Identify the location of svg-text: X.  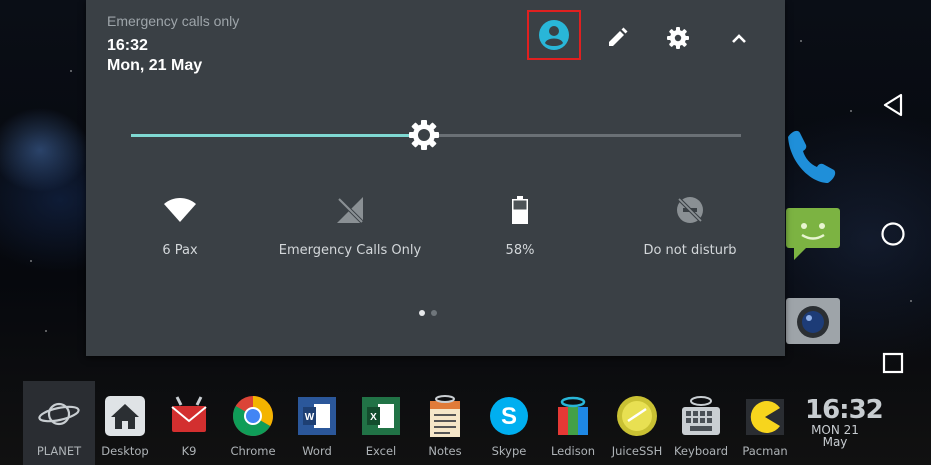
(373, 417).